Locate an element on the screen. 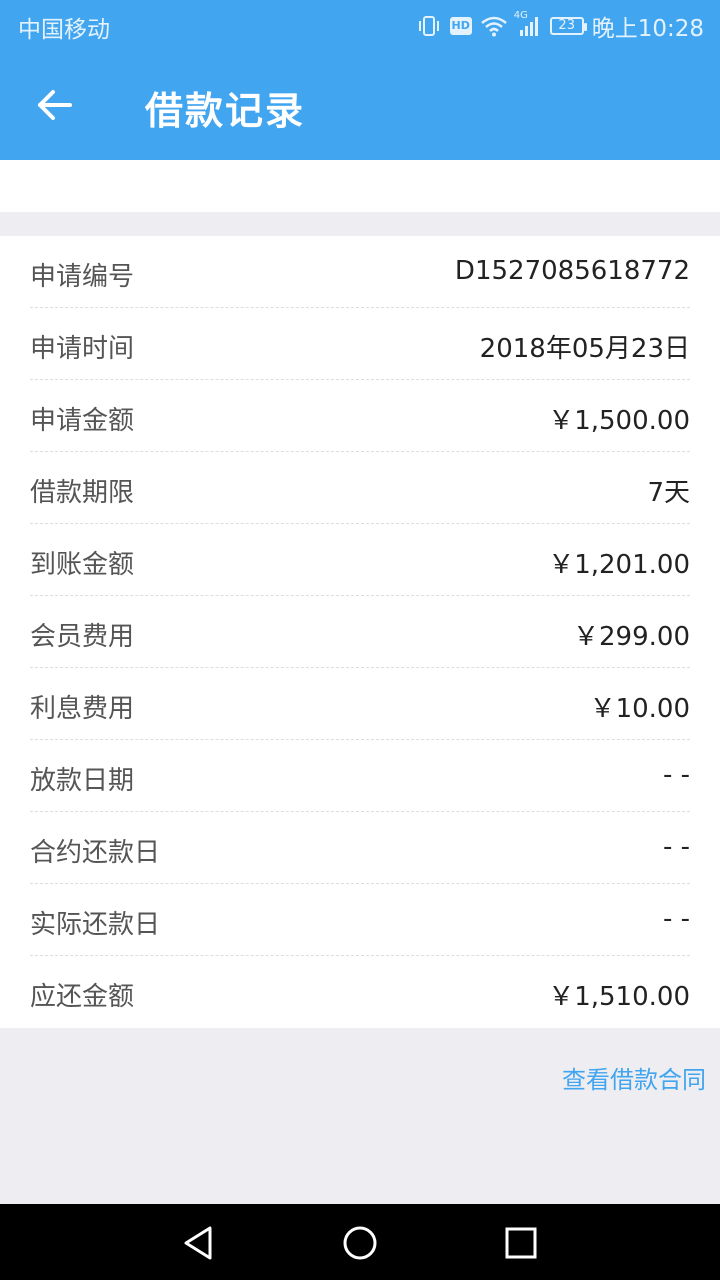 The height and width of the screenshot is (1280, 720). back-button is located at coordinates (55, 105).